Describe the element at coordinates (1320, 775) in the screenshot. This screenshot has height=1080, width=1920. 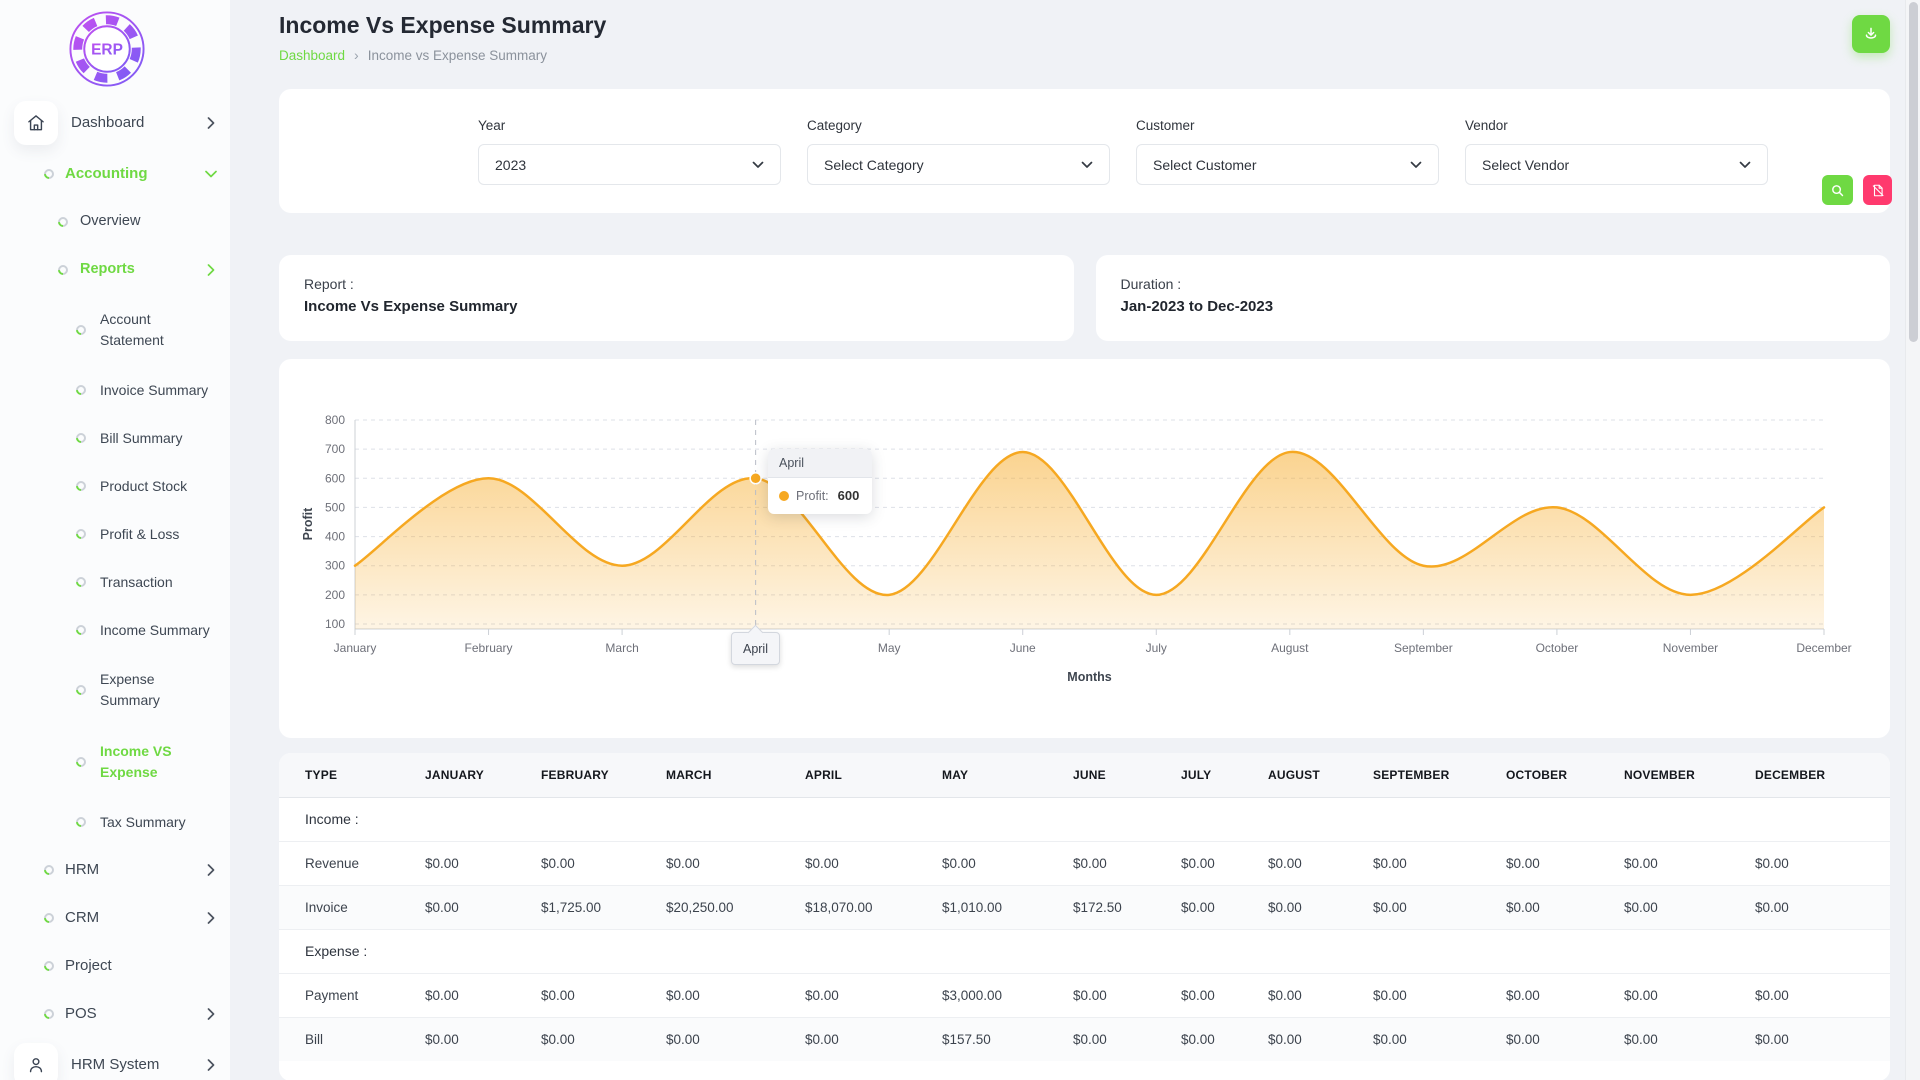
I see `column-header-august: AUGUST` at that location.